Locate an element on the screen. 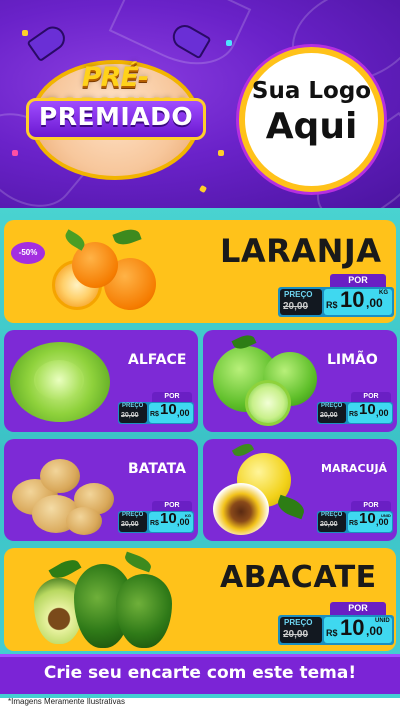  party-horn-icon is located at coordinates (48, 42).